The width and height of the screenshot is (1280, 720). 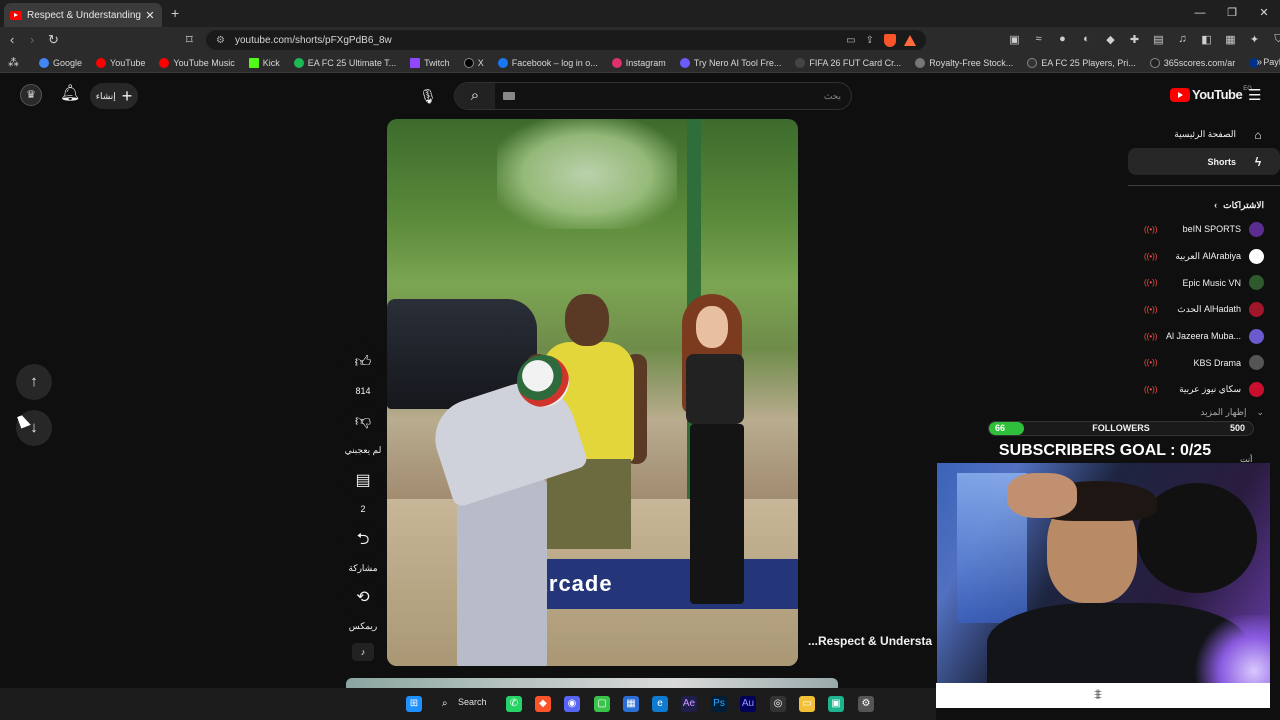 What do you see at coordinates (1264, 62) in the screenshot?
I see `bookmark-paypal: PayPal: الموجز` at bounding box center [1264, 62].